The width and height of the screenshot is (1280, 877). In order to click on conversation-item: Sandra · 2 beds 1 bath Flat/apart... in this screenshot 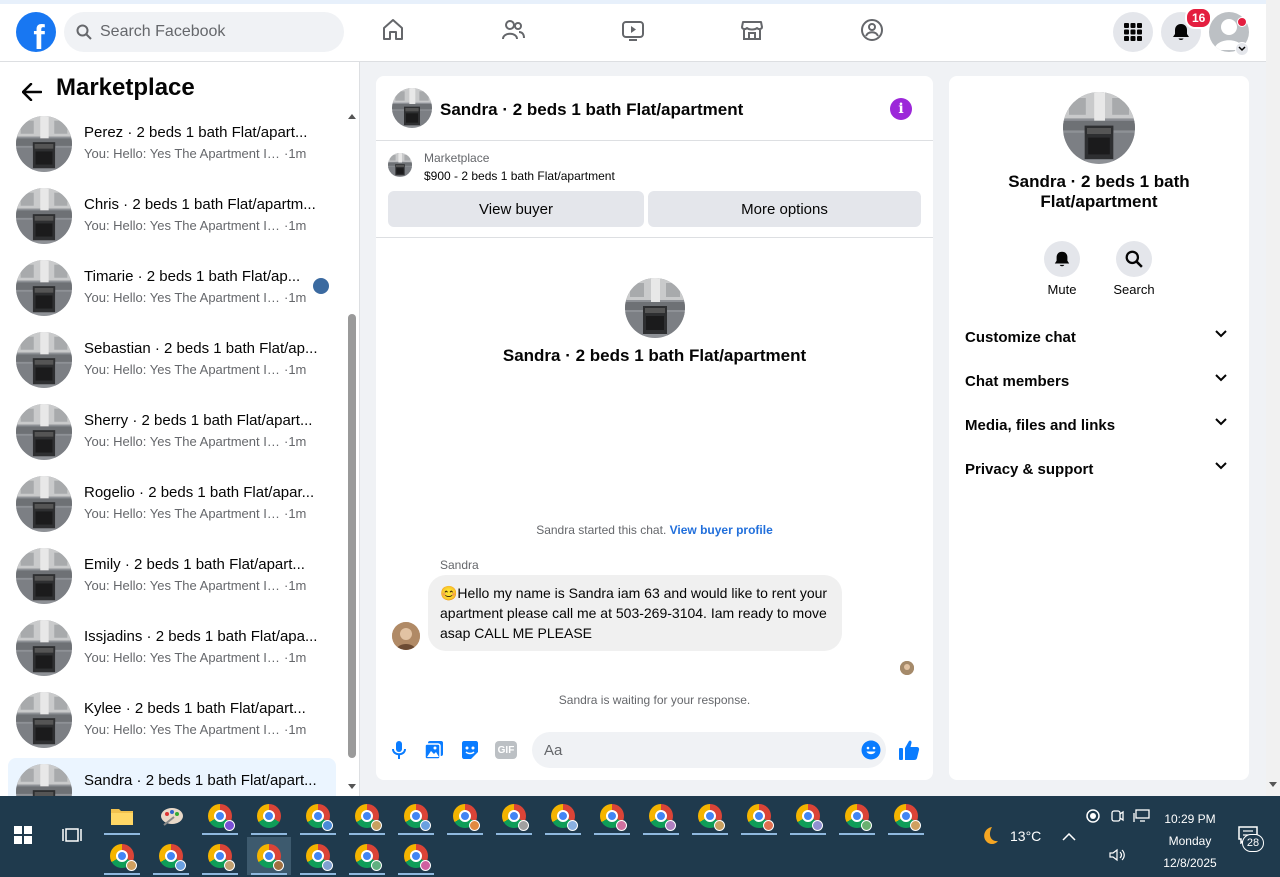, I will do `click(172, 777)`.